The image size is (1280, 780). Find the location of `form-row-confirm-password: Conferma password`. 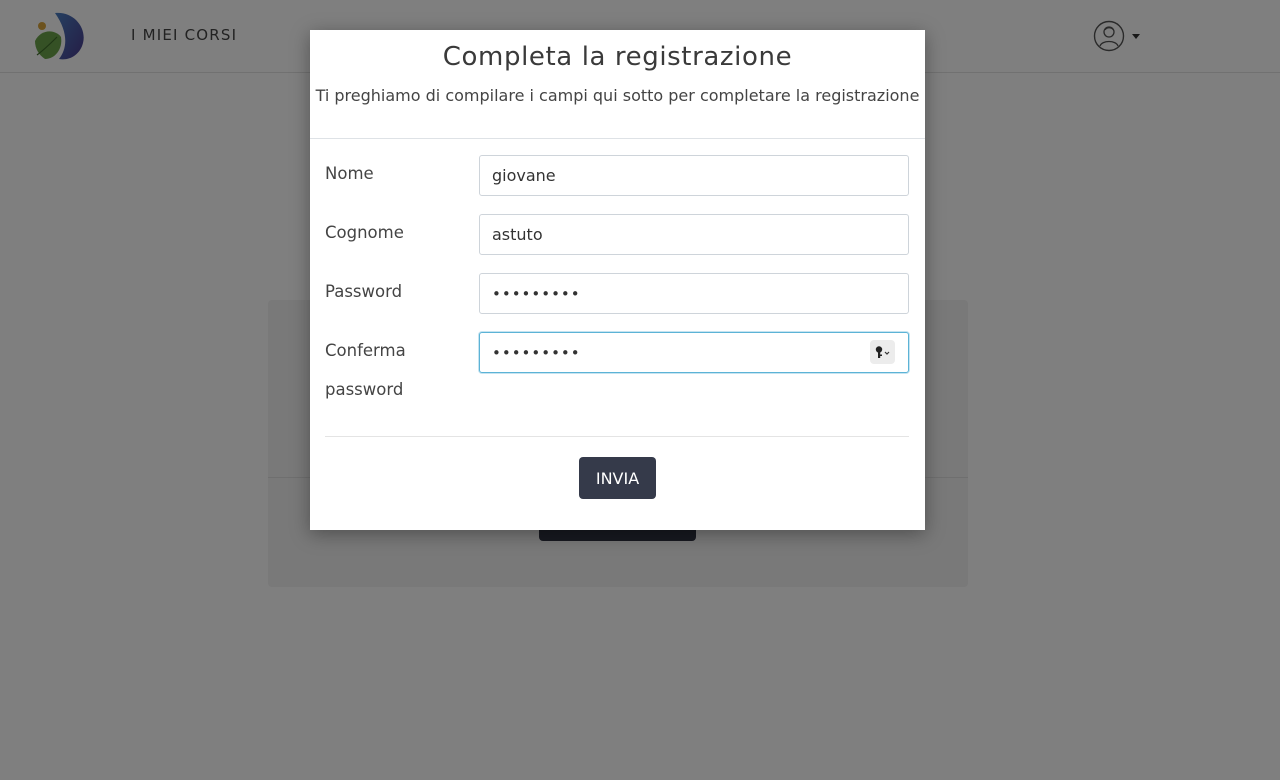

form-row-confirm-password: Conferma password is located at coordinates (617, 365).